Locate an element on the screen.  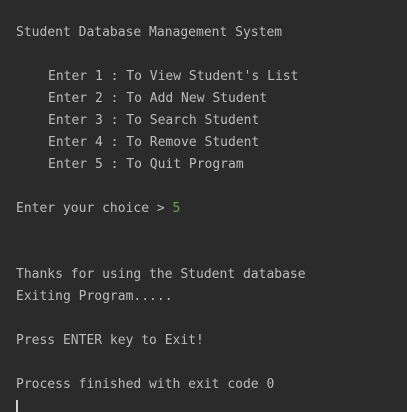
user-input-value: 5 is located at coordinates (176, 208).